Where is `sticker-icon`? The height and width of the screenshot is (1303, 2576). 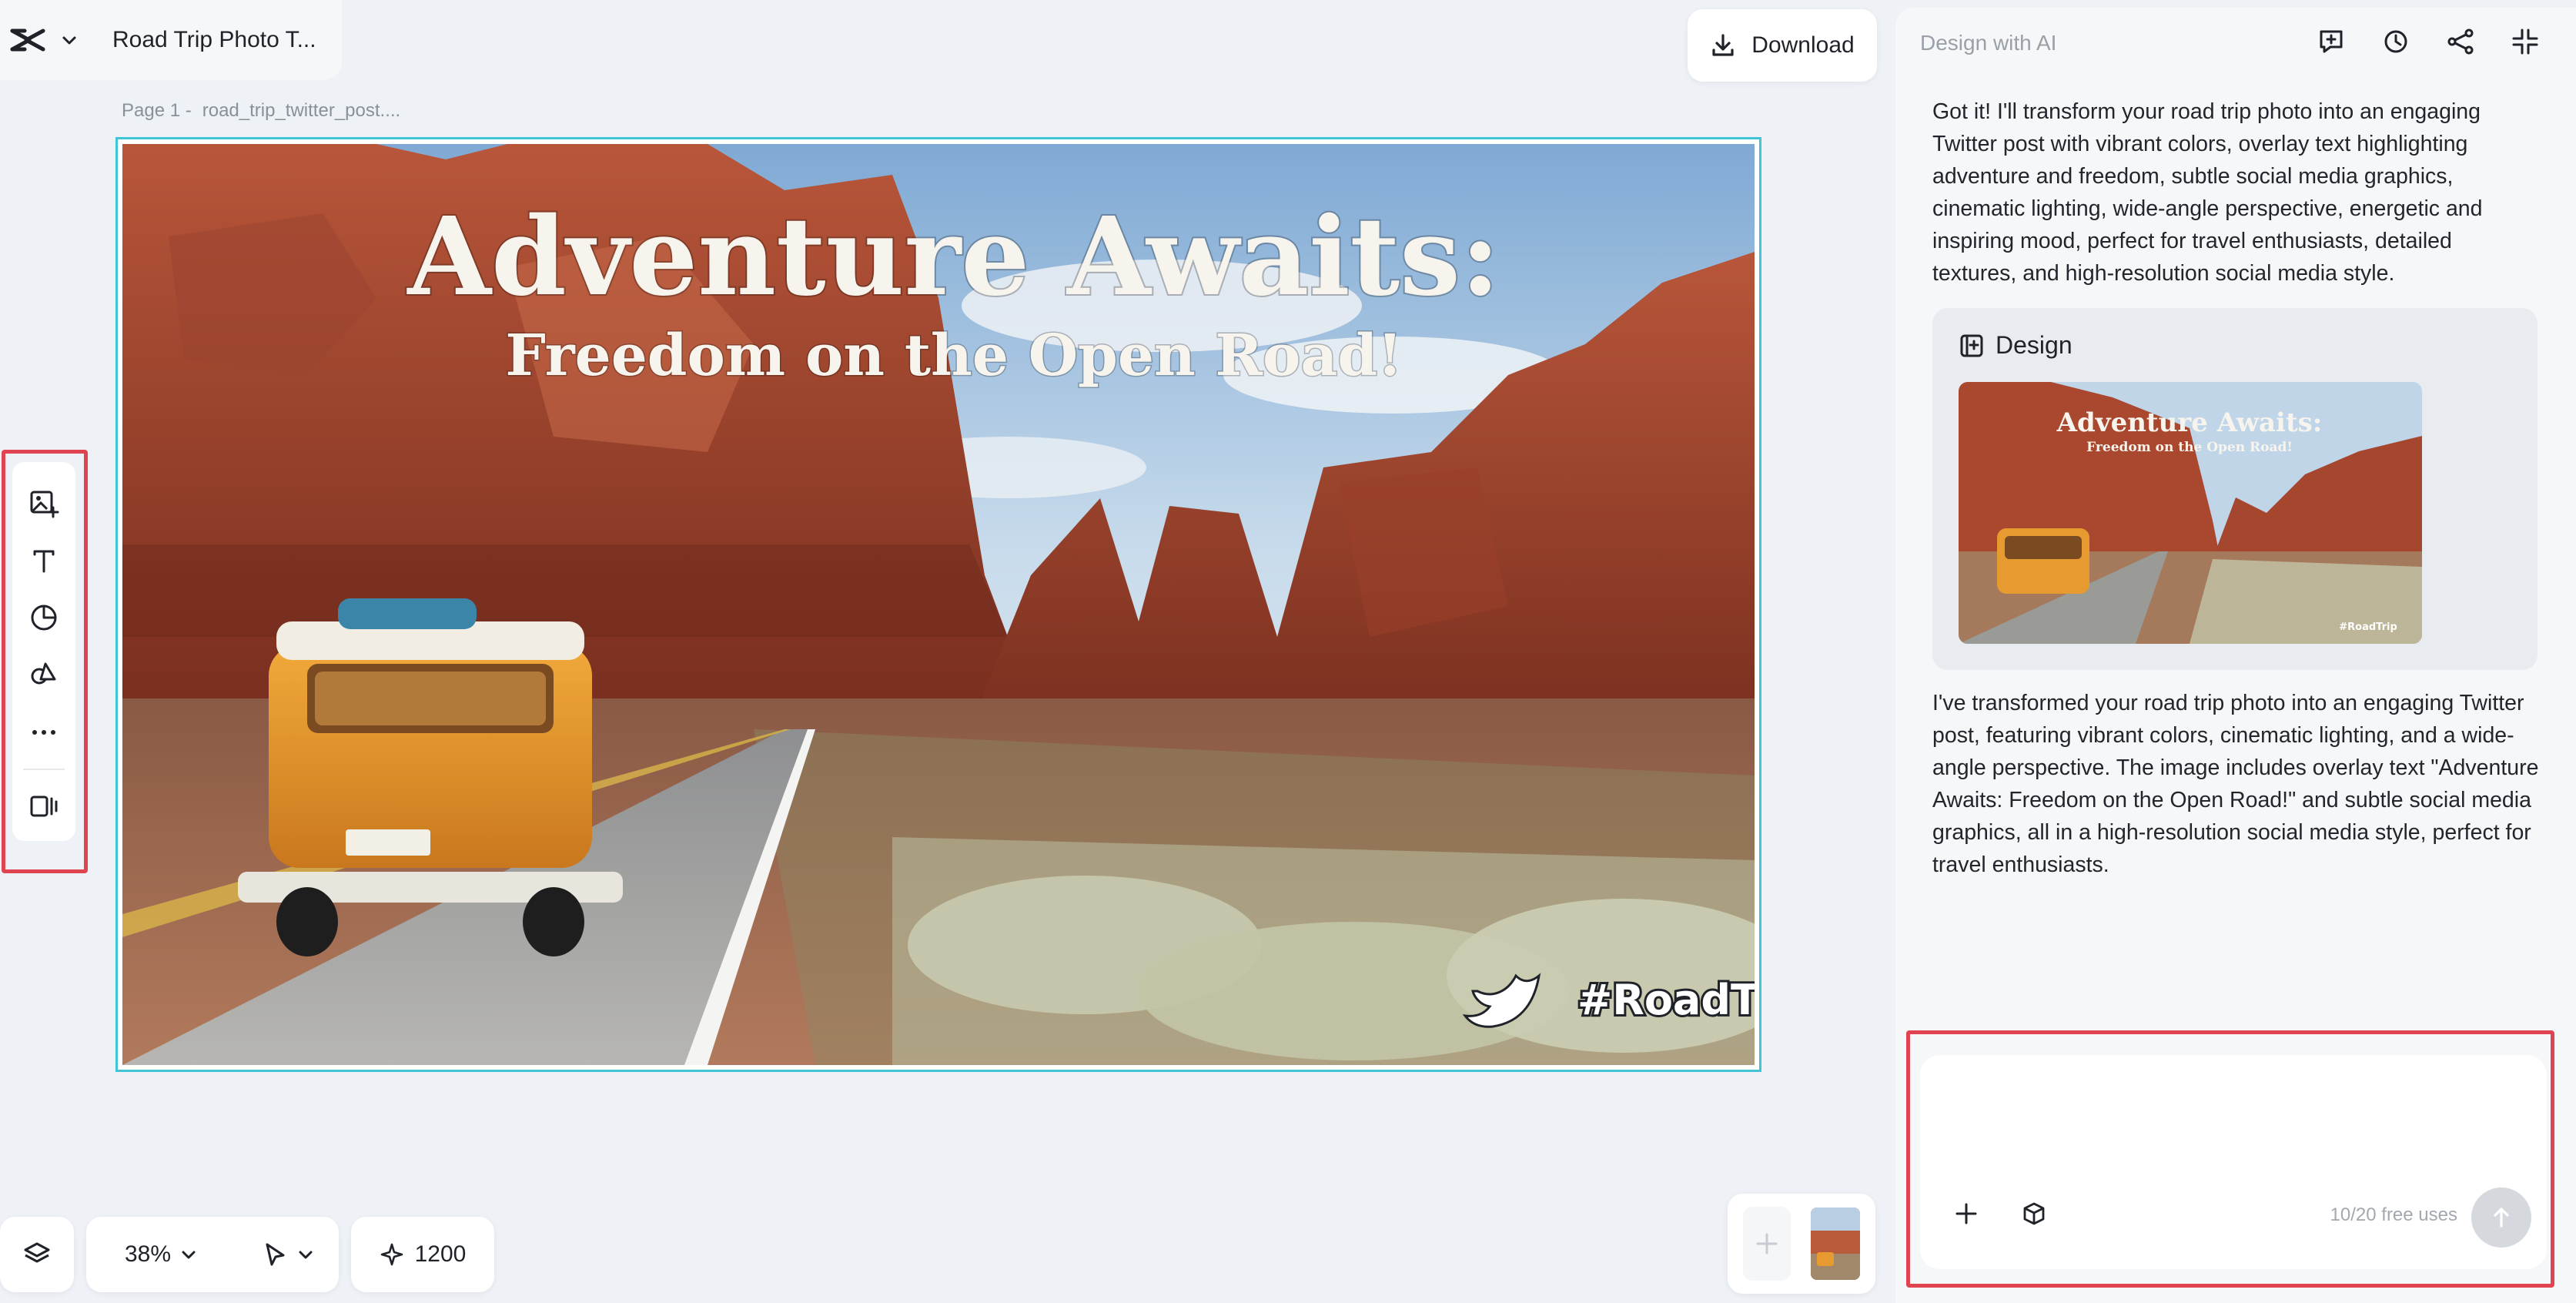
sticker-icon is located at coordinates (43, 617).